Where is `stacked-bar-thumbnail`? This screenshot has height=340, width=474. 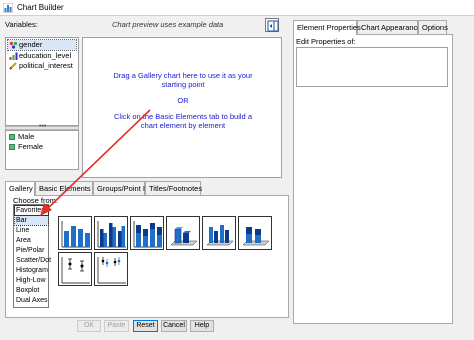
stacked-bar-thumbnail is located at coordinates (147, 233).